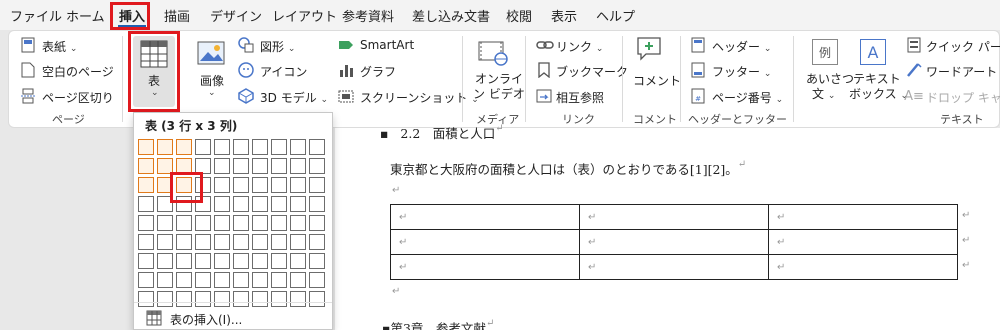  What do you see at coordinates (657, 80) in the screenshot?
I see `comment-button: コメント` at bounding box center [657, 80].